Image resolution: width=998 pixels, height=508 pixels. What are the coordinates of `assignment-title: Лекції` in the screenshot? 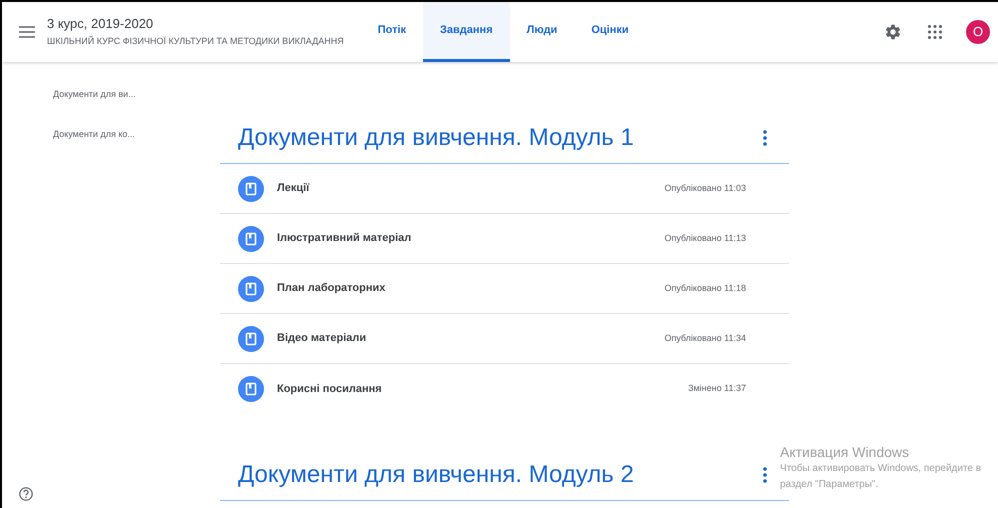 It's located at (293, 188).